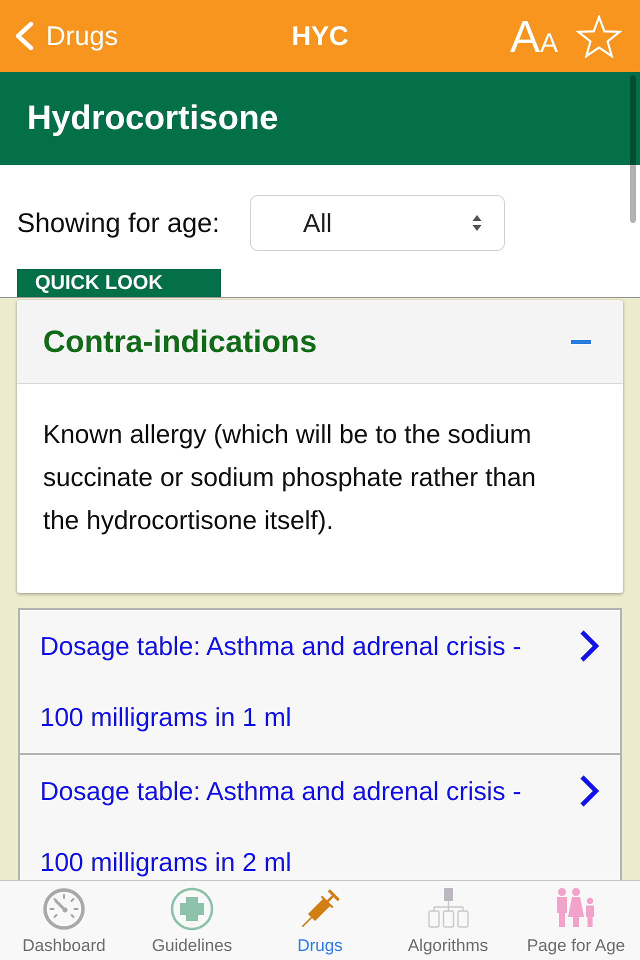 The width and height of the screenshot is (640, 960). Describe the element at coordinates (180, 342) in the screenshot. I see `section-title: Contra-indications` at that location.